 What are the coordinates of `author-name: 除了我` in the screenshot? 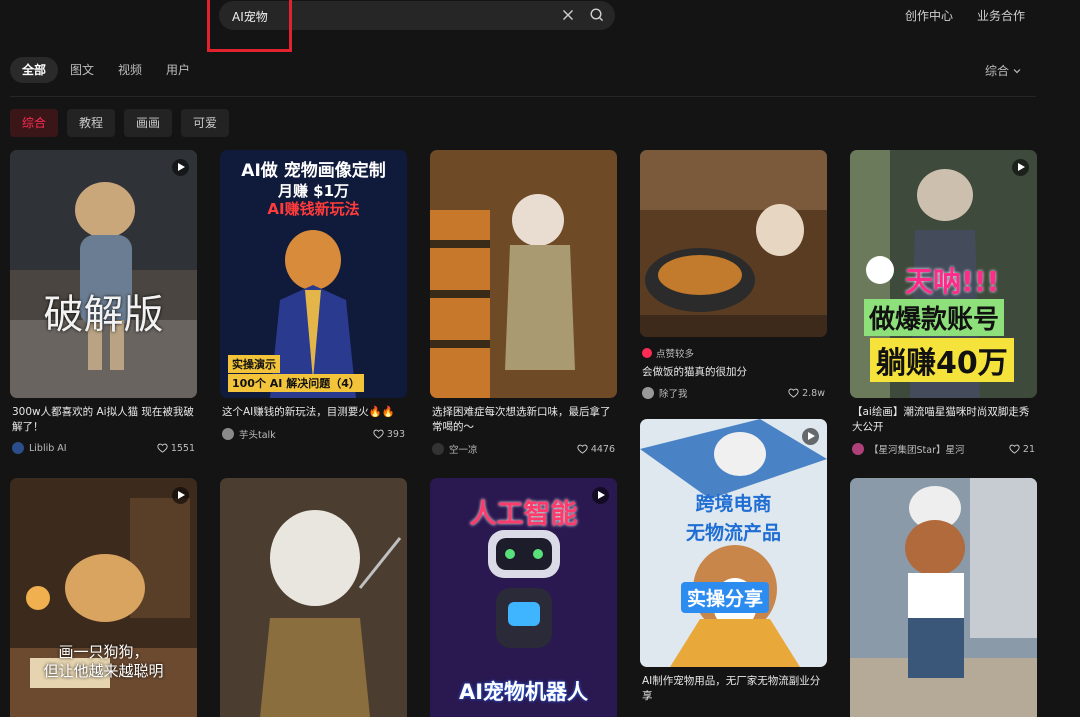 It's located at (673, 394).